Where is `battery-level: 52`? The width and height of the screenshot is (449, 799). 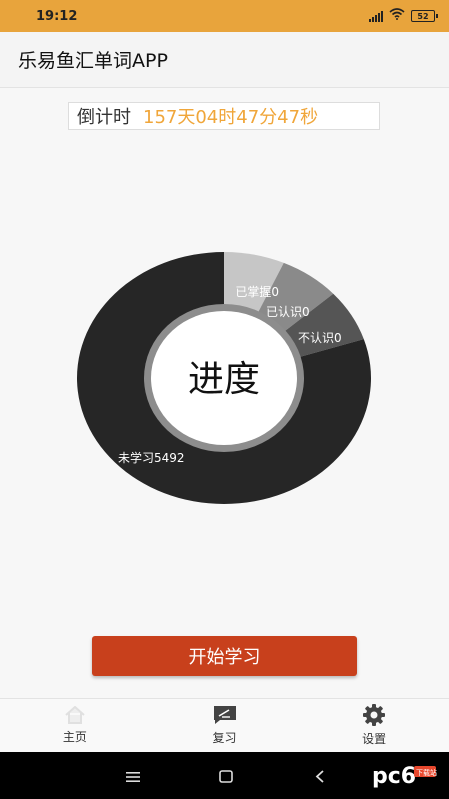
battery-level: 52 is located at coordinates (423, 16).